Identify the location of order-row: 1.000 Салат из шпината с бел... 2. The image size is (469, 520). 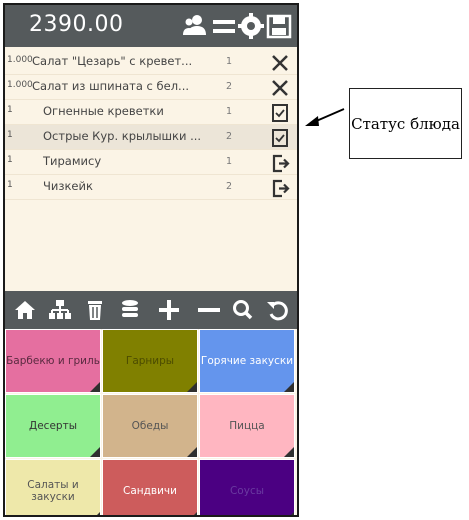
(151, 87).